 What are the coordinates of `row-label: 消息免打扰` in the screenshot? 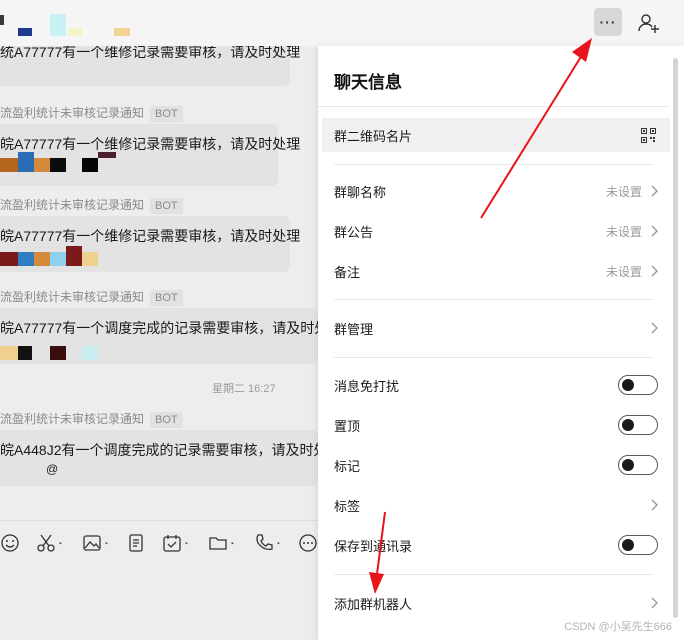 It's located at (367, 386).